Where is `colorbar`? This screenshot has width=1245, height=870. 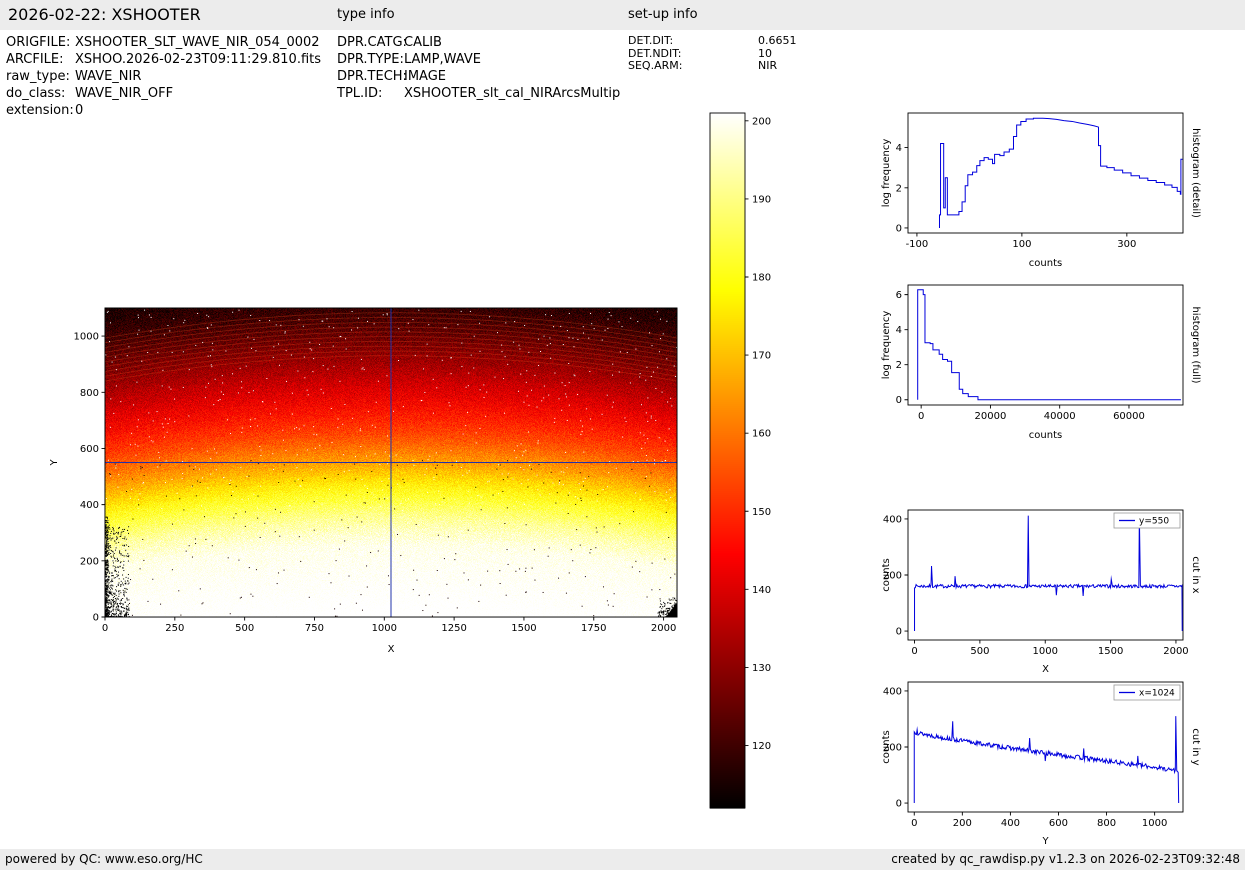 colorbar is located at coordinates (745, 462).